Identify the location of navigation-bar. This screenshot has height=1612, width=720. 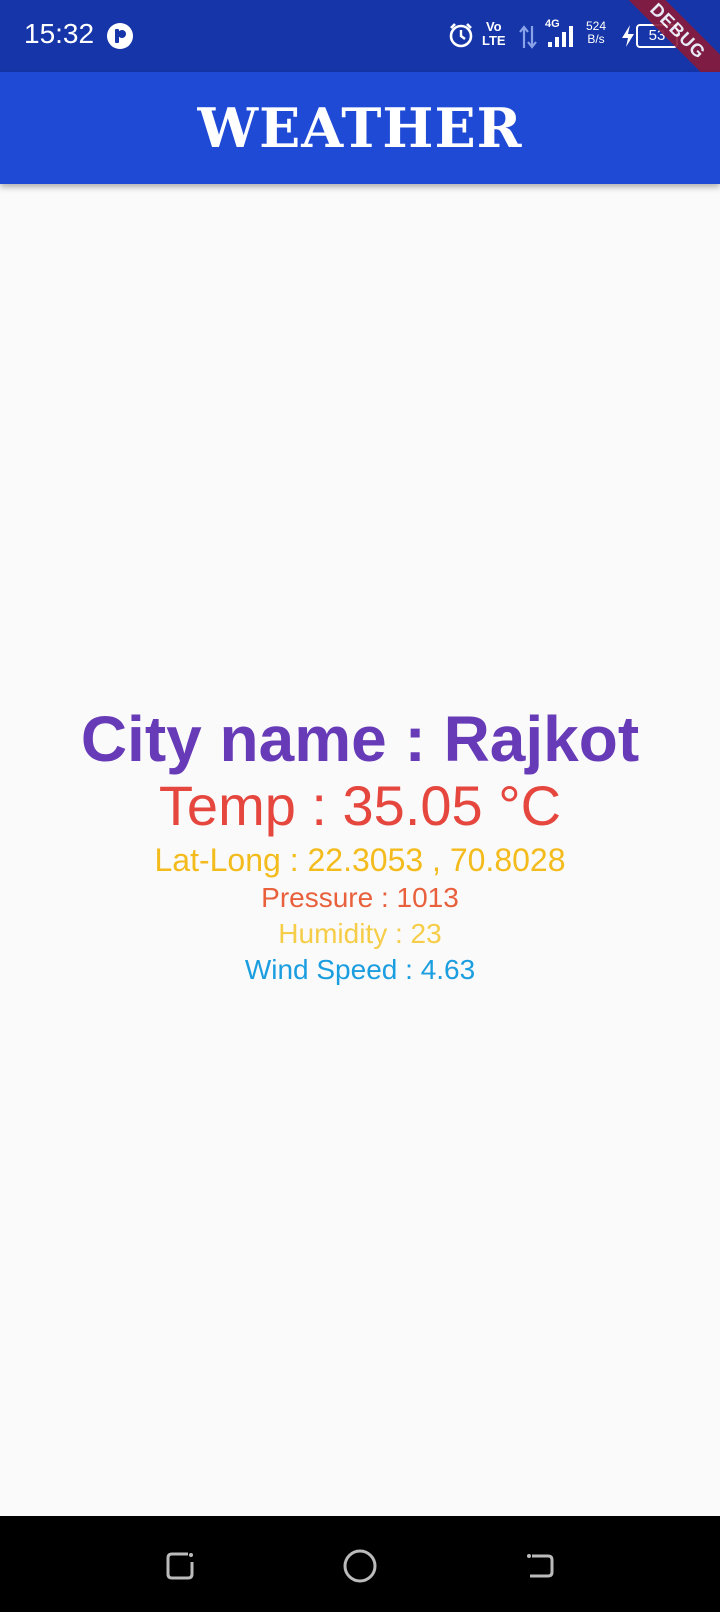
(360, 1564).